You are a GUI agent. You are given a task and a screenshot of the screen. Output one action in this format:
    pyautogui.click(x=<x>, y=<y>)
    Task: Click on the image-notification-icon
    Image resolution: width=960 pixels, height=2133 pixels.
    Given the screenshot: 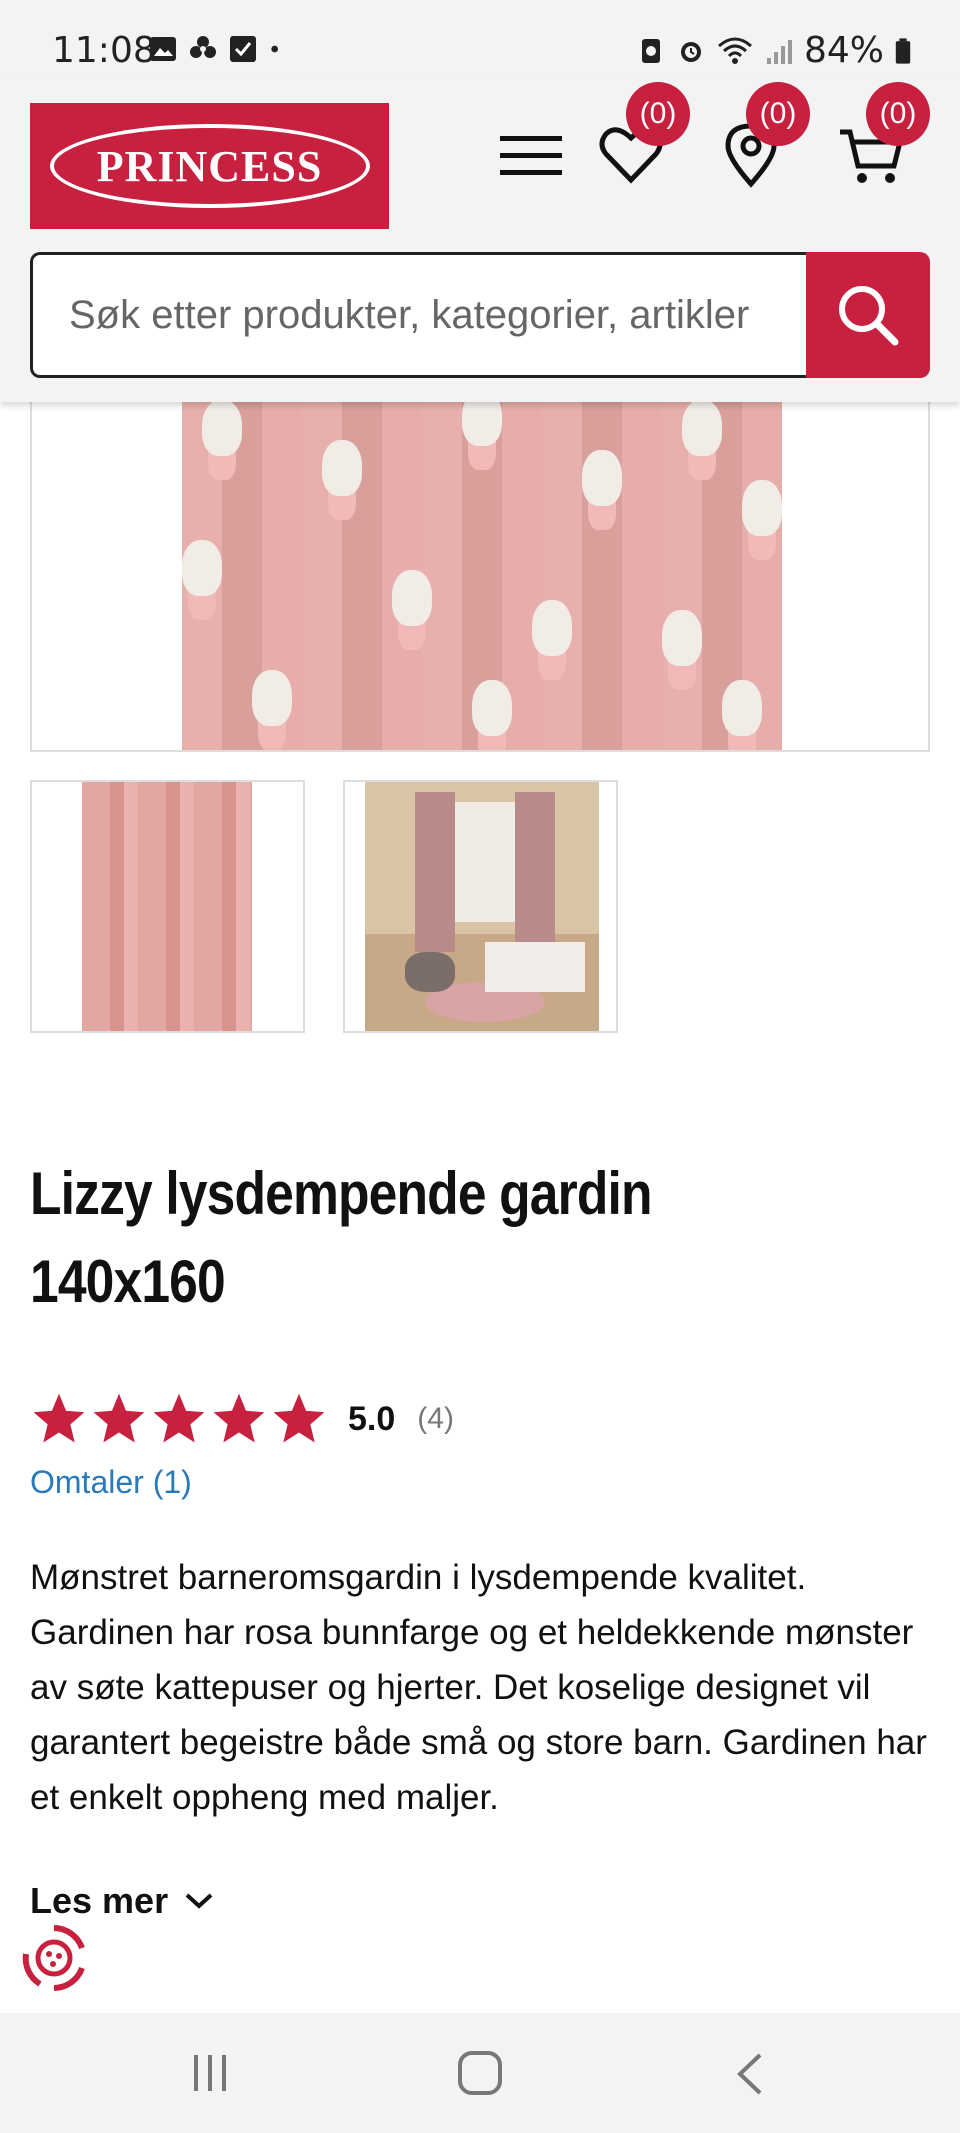 What is the action you would take?
    pyautogui.click(x=163, y=49)
    